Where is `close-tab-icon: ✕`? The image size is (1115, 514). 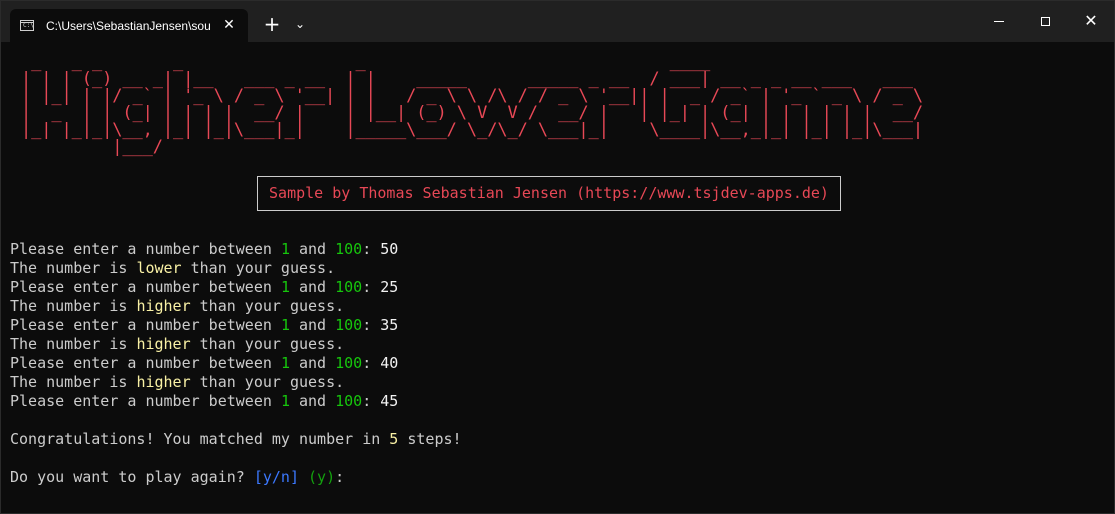 close-tab-icon: ✕ is located at coordinates (229, 25).